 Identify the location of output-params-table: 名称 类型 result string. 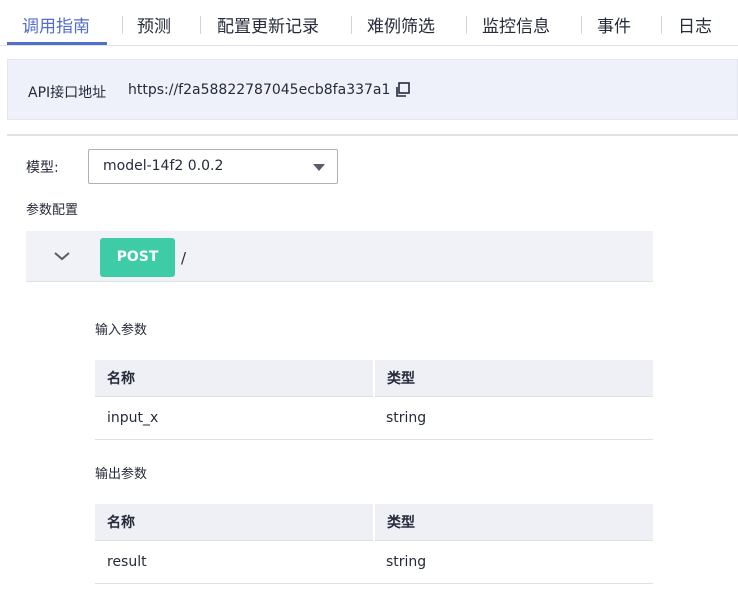
(374, 544).